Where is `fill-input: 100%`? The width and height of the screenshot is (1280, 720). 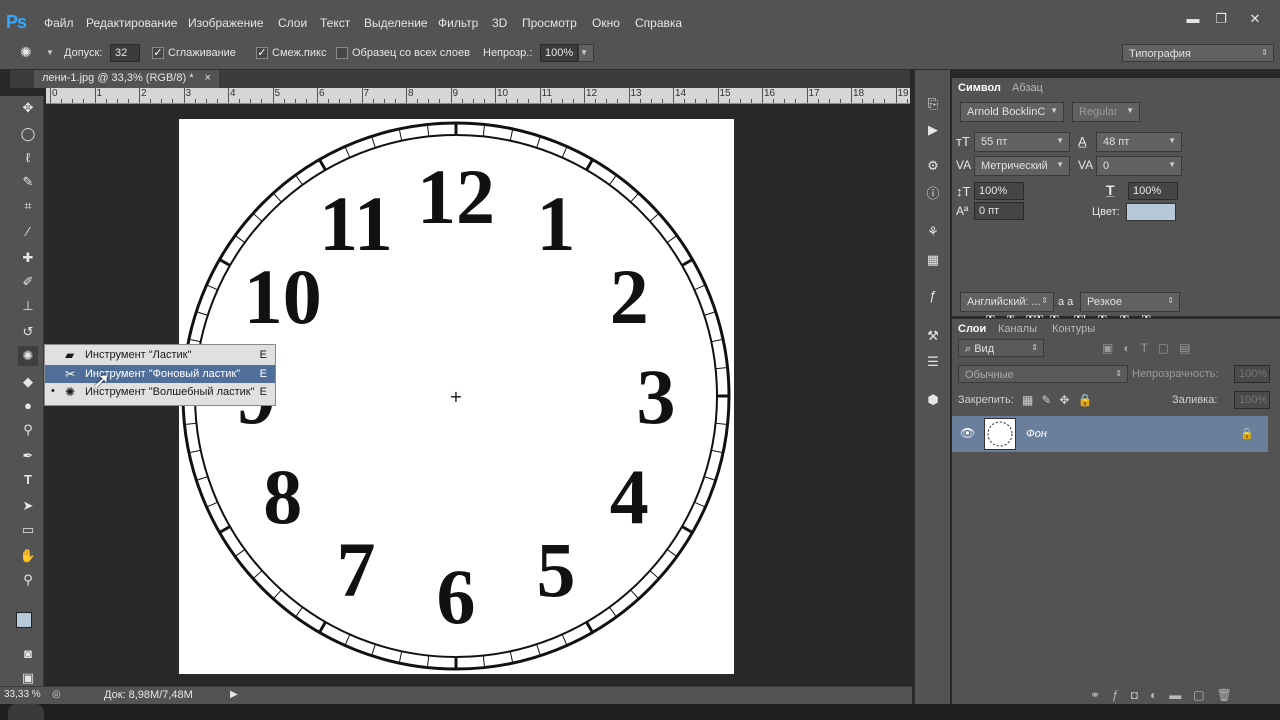 fill-input: 100% is located at coordinates (1252, 400).